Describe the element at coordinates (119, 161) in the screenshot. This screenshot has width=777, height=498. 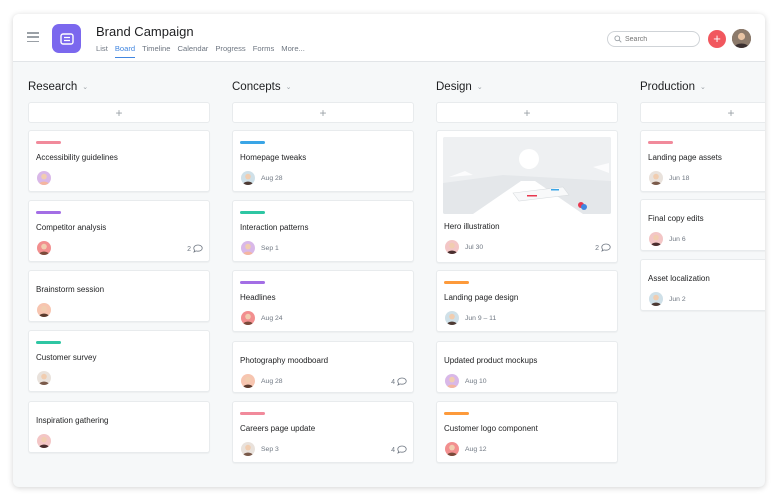
I see `task-card: Accessibility guidelines` at that location.